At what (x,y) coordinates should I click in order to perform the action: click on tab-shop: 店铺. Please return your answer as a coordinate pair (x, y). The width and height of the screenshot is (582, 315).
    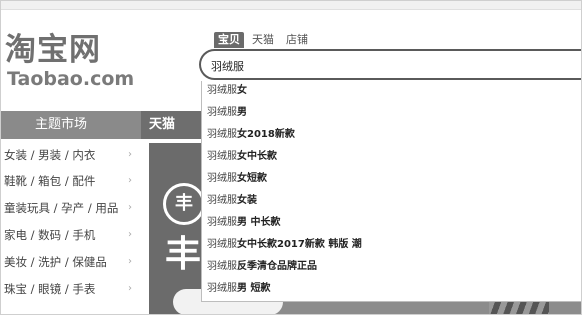
    Looking at the image, I should click on (297, 40).